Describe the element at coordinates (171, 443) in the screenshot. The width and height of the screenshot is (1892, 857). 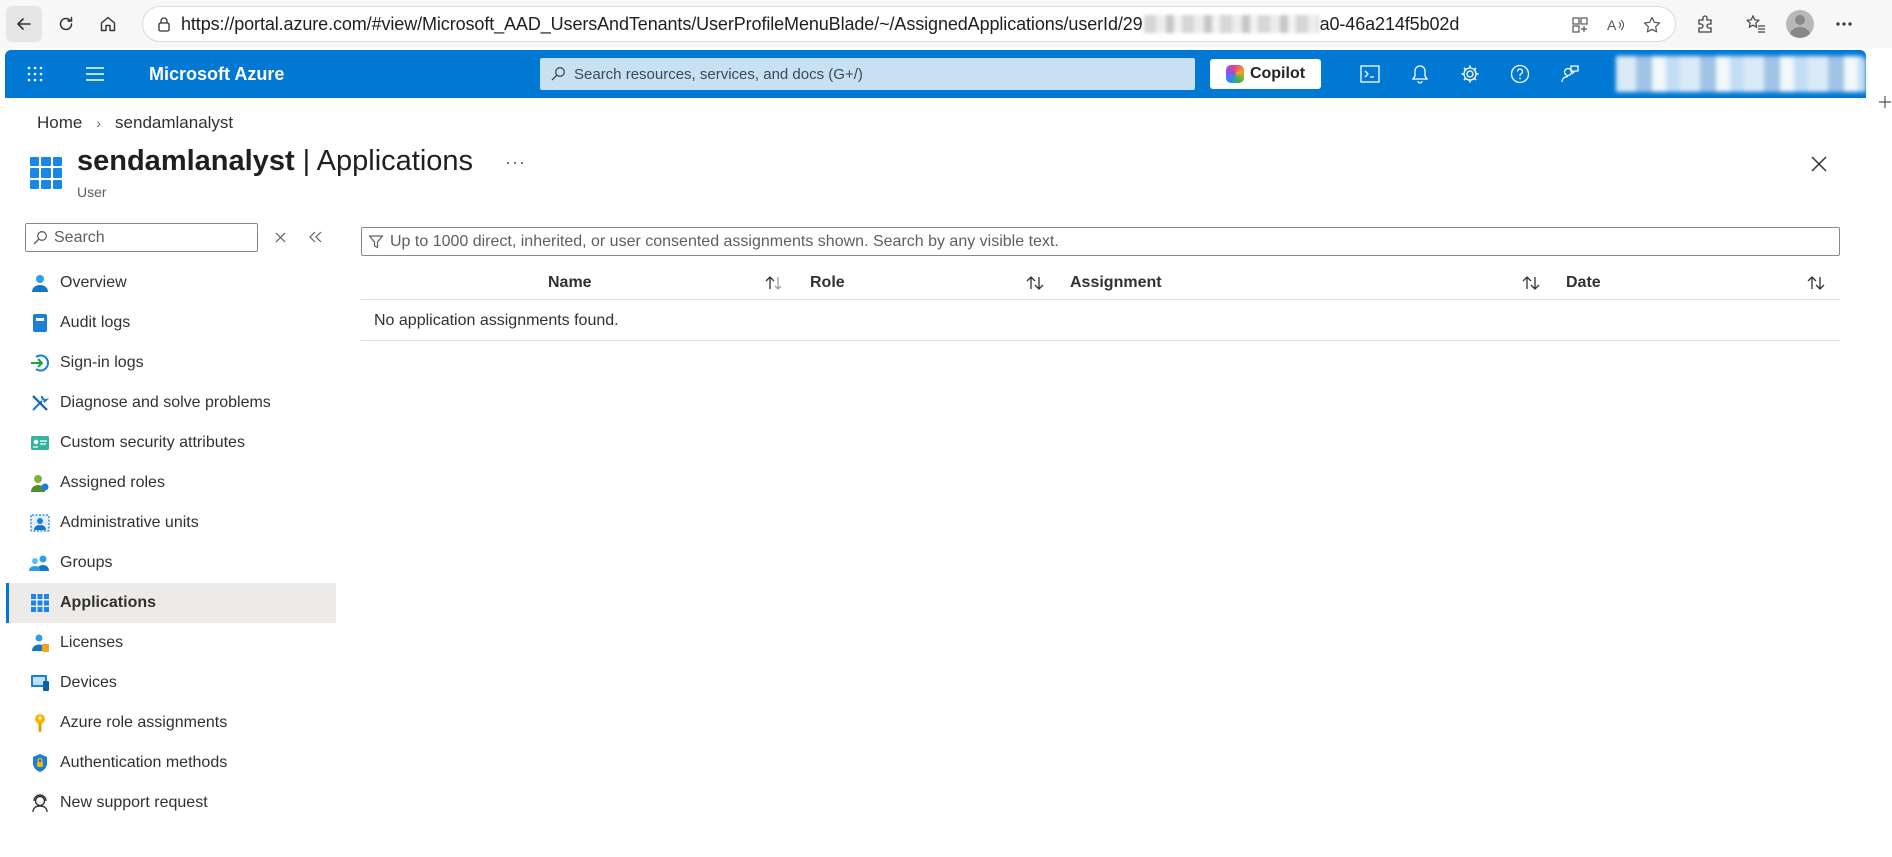
I see `nav-item-custom-security-attributes: Custom security attributes` at that location.